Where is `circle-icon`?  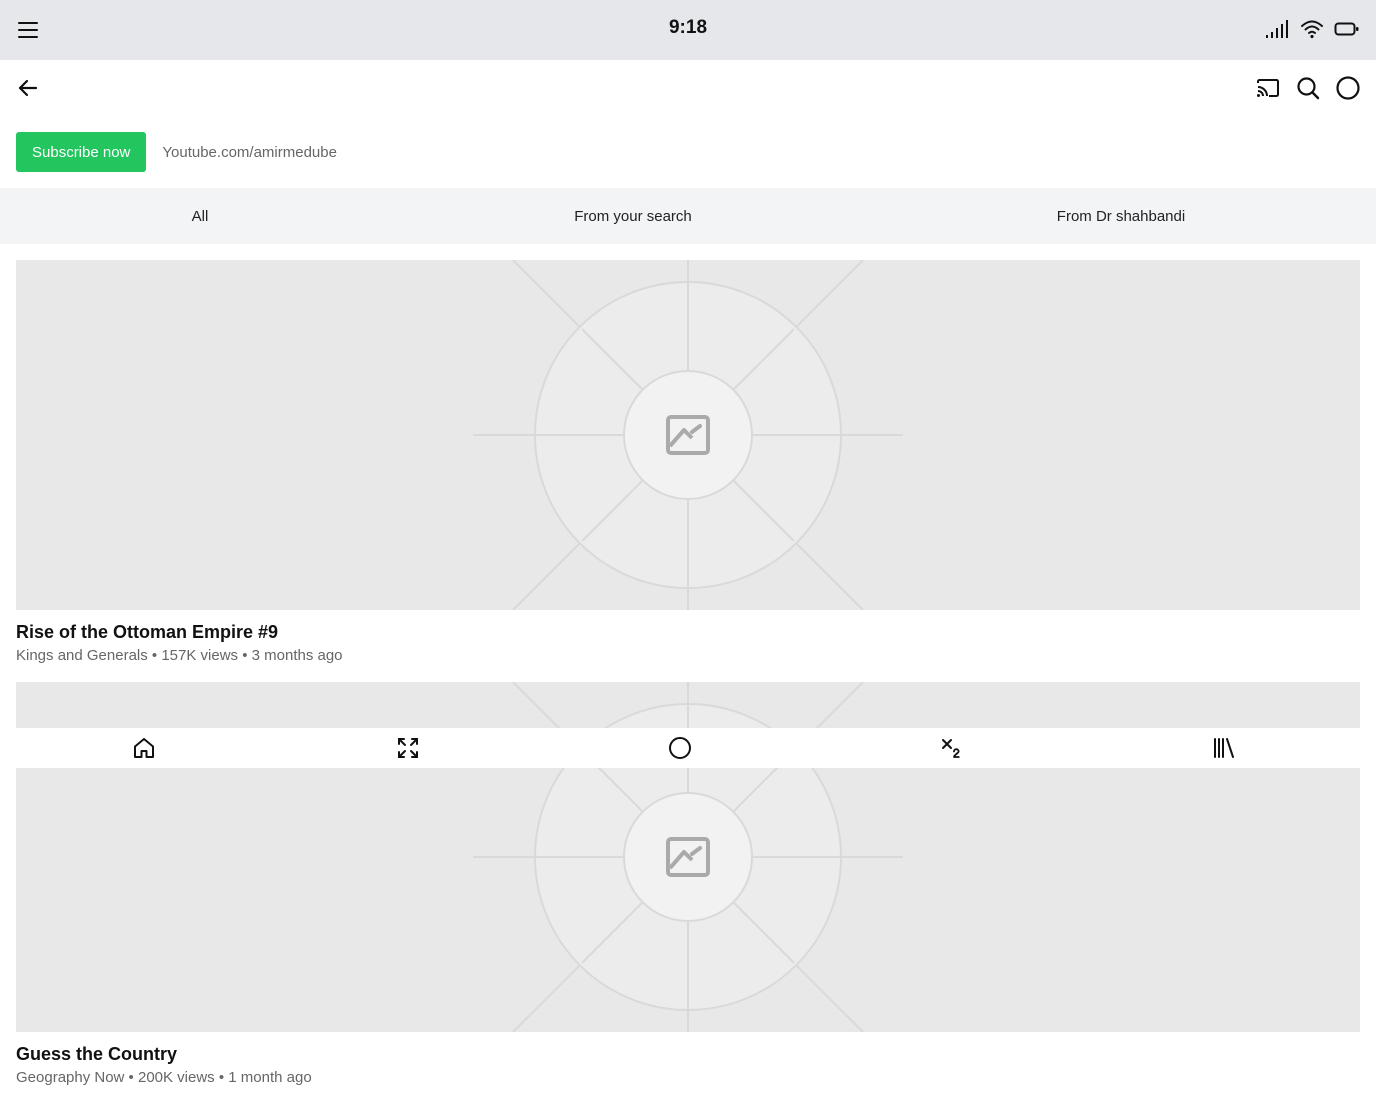
circle-icon is located at coordinates (680, 748).